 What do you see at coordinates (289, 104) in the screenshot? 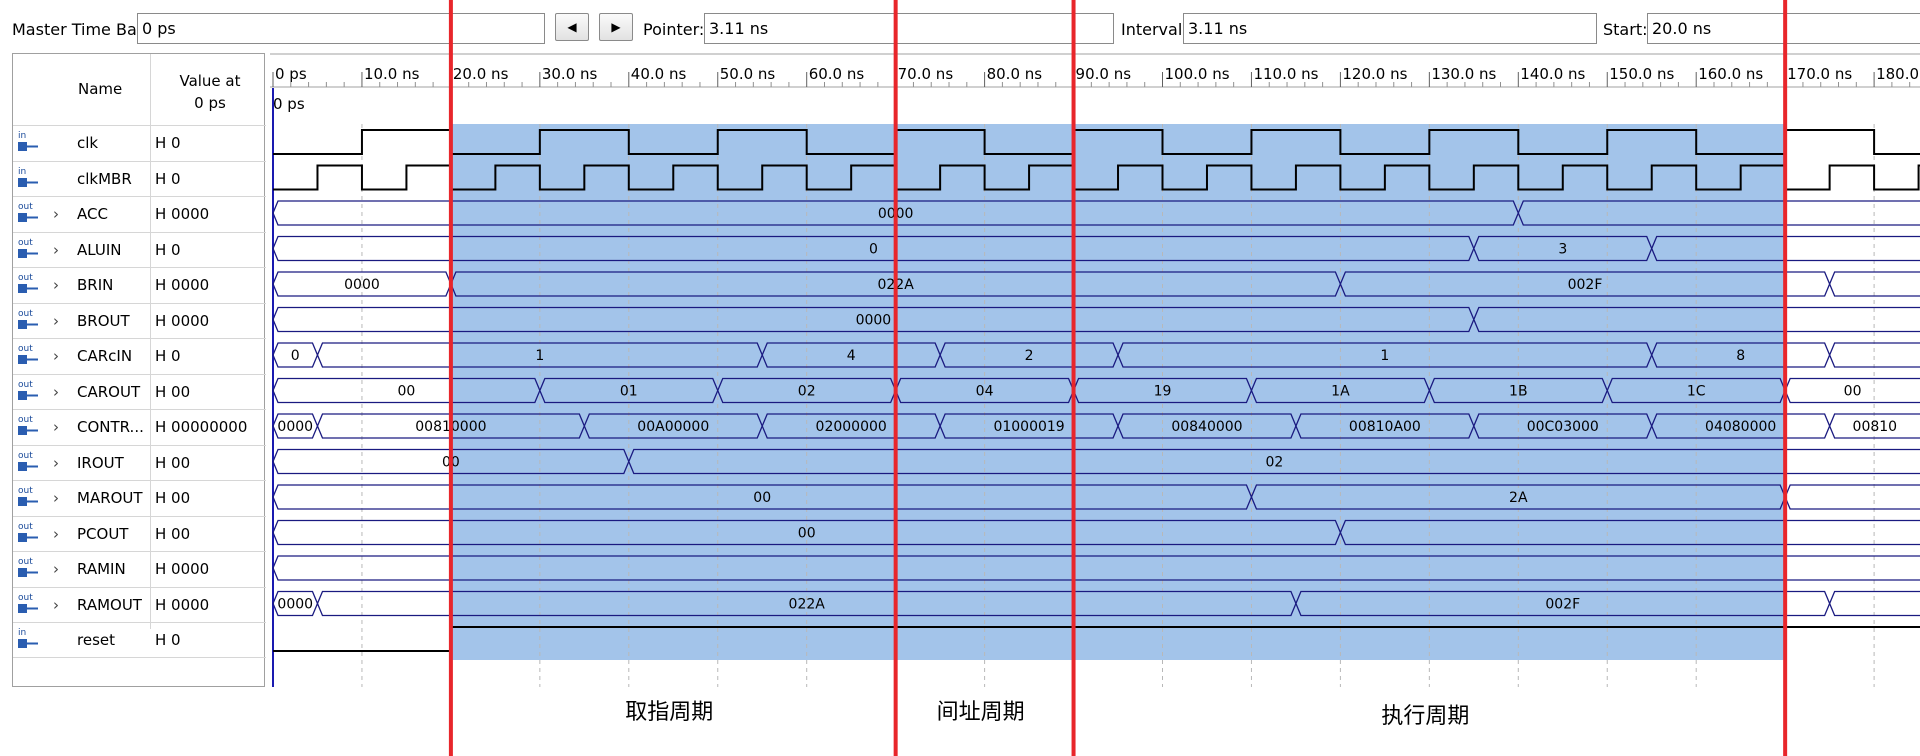
I see `cursor-time-label: 0 ps` at bounding box center [289, 104].